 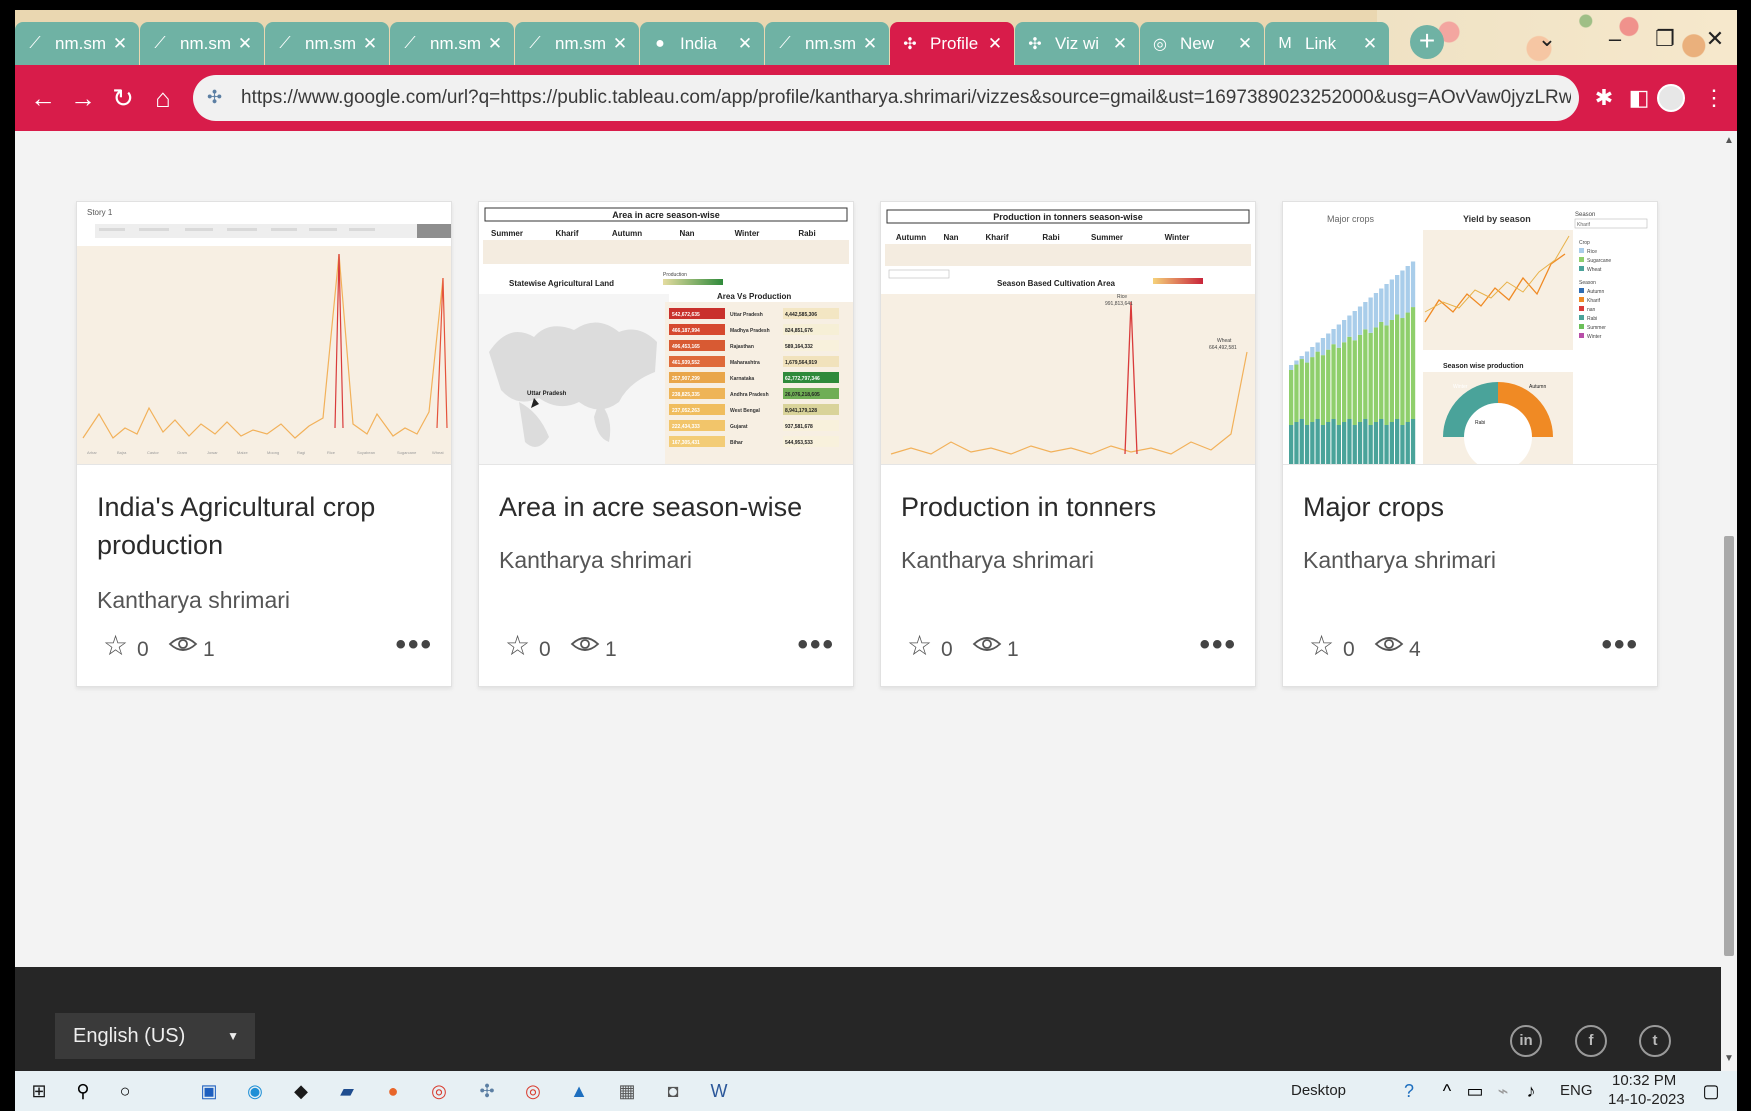 I want to click on clock-time: 10:32 PM, so click(x=1644, y=1080).